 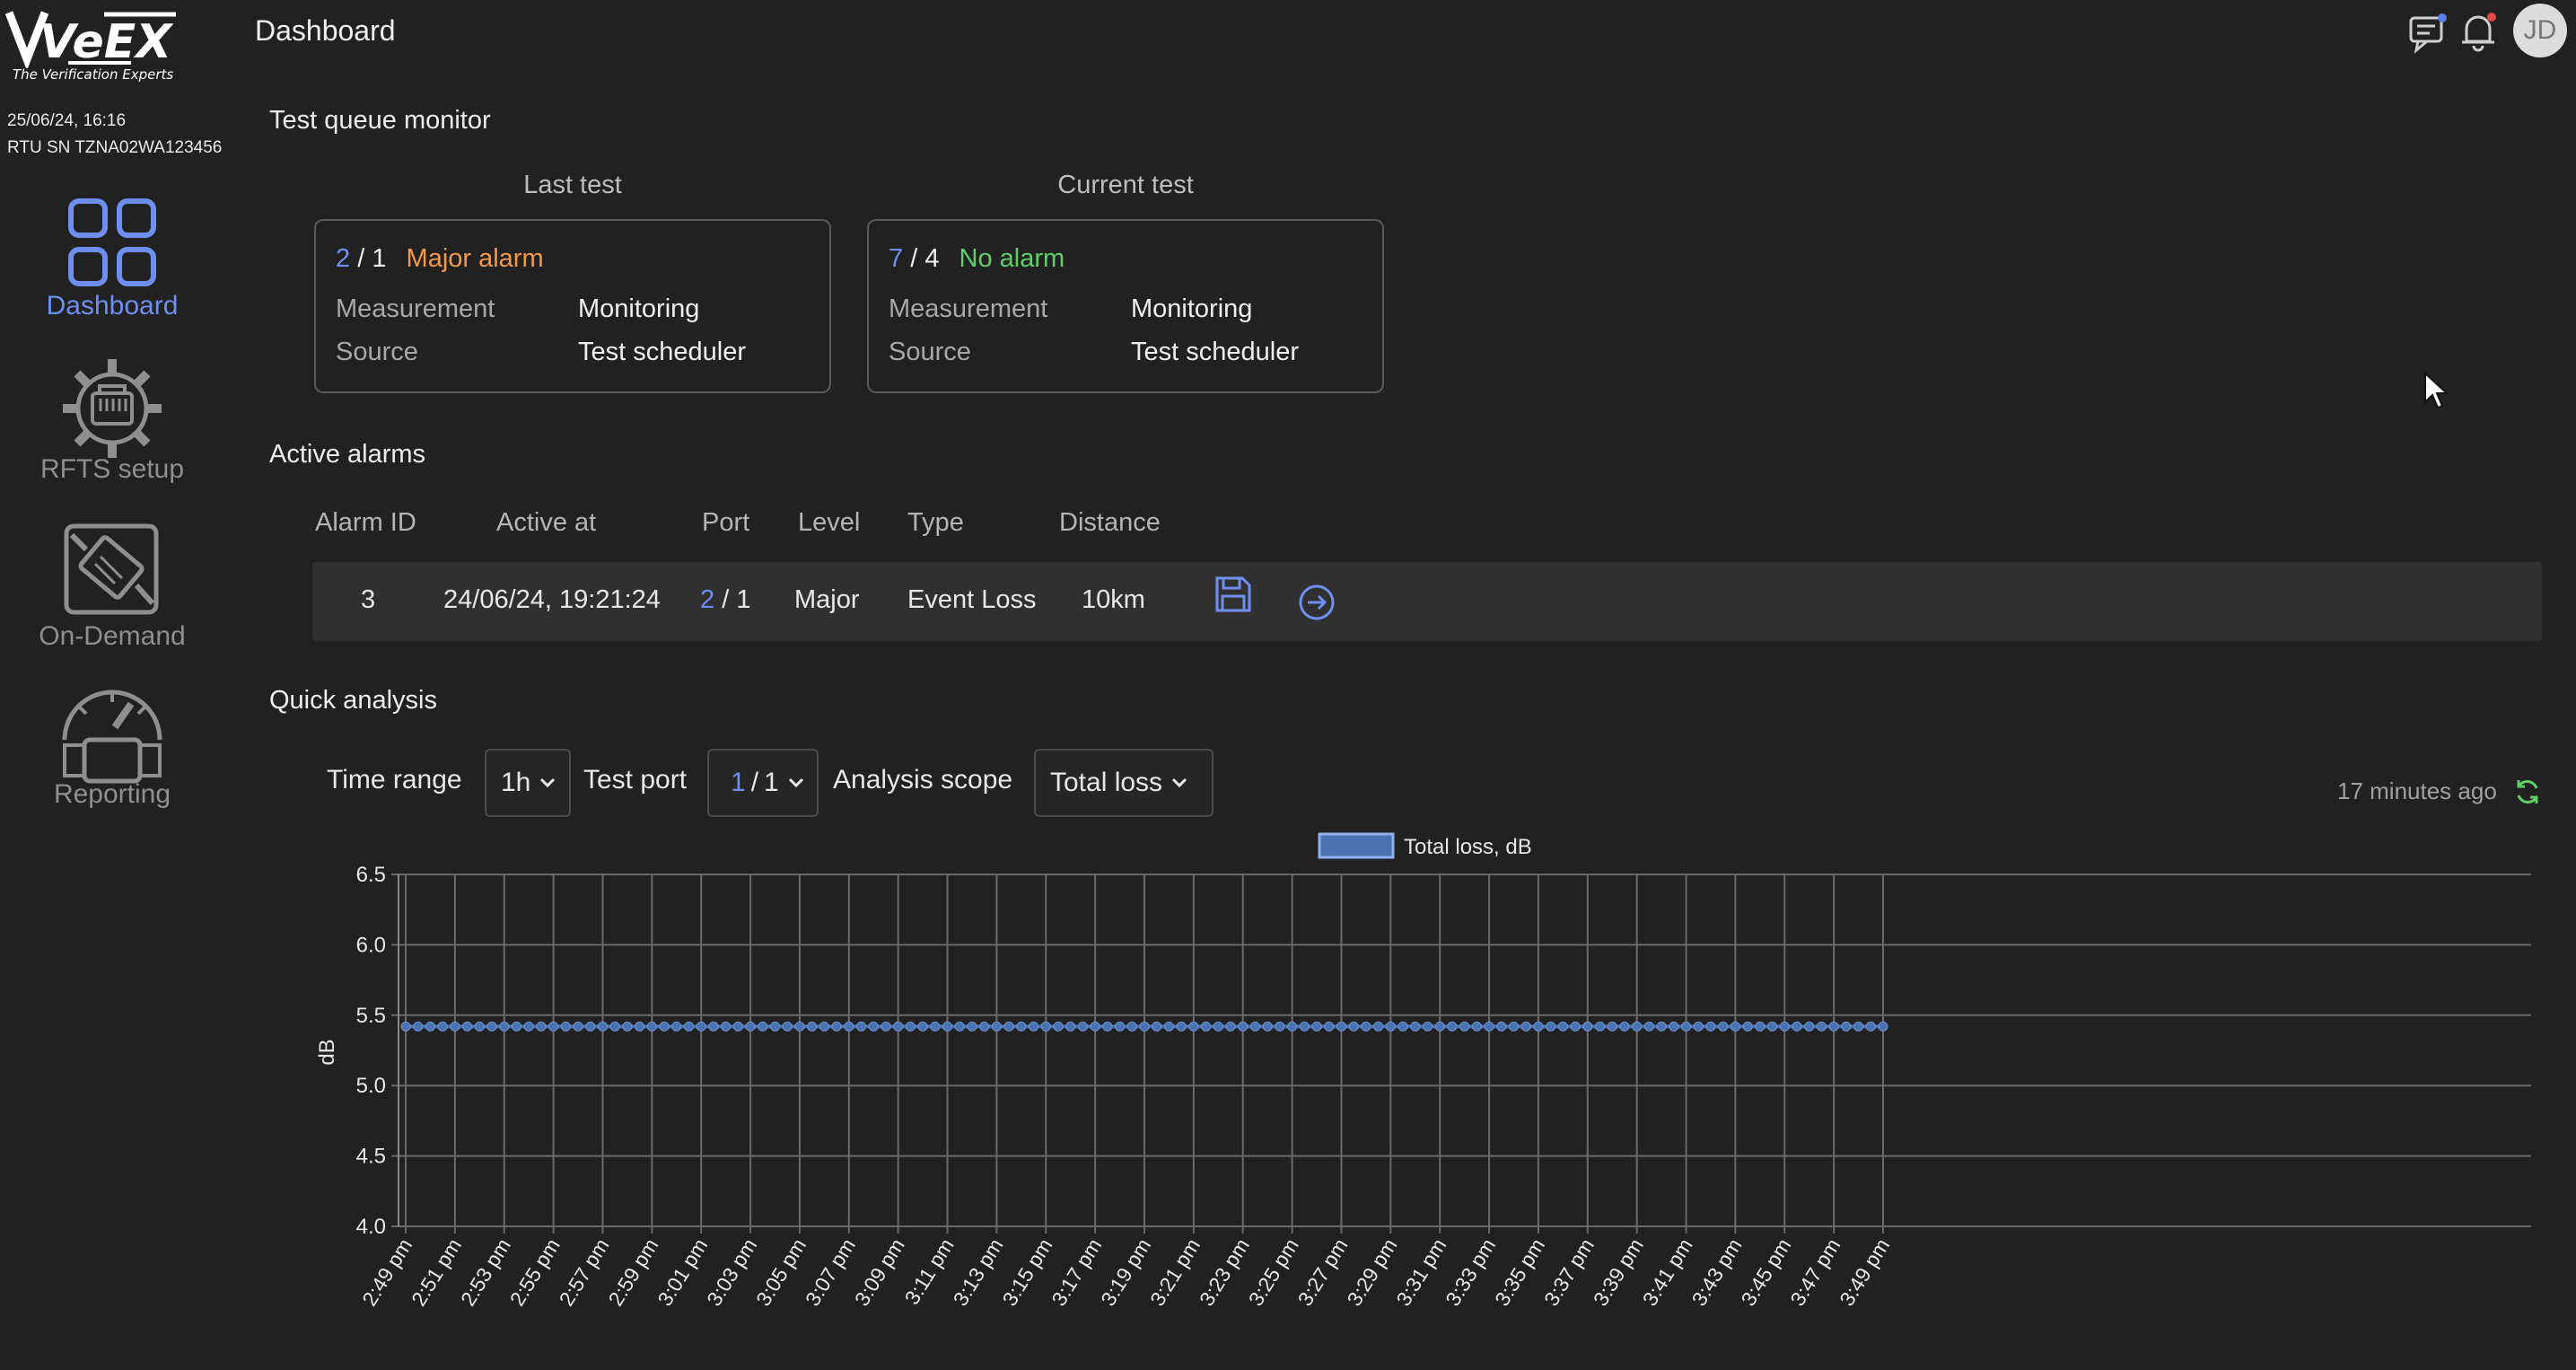 What do you see at coordinates (2417, 790) in the screenshot?
I see `last-updated-text: 17 minutes ago` at bounding box center [2417, 790].